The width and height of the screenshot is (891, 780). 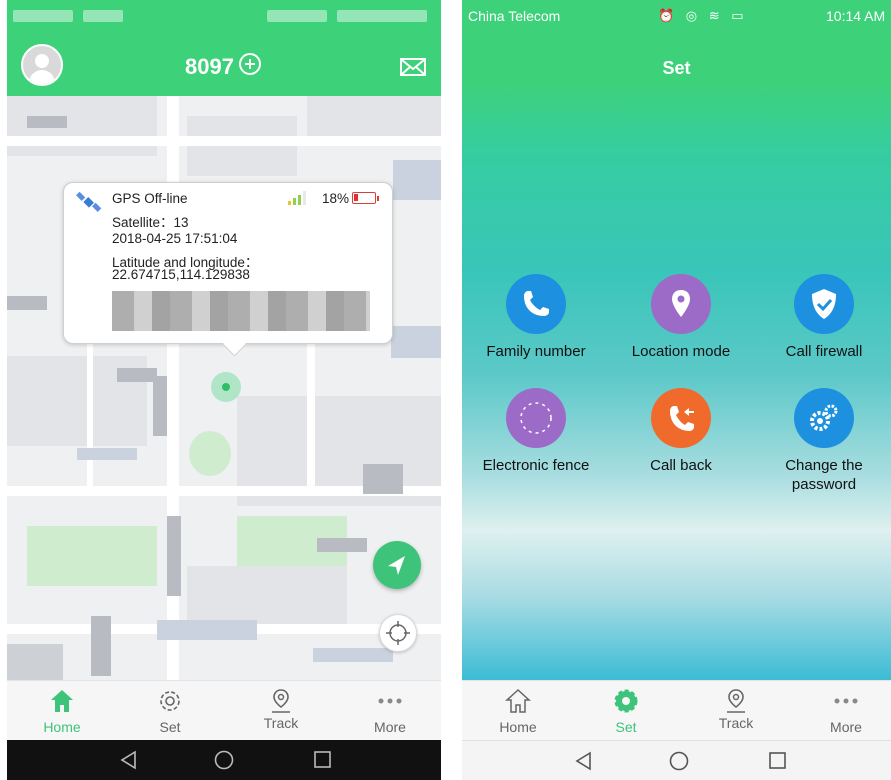 I want to click on last-update-time: 2018-04-25 17:51:04, so click(x=175, y=238).